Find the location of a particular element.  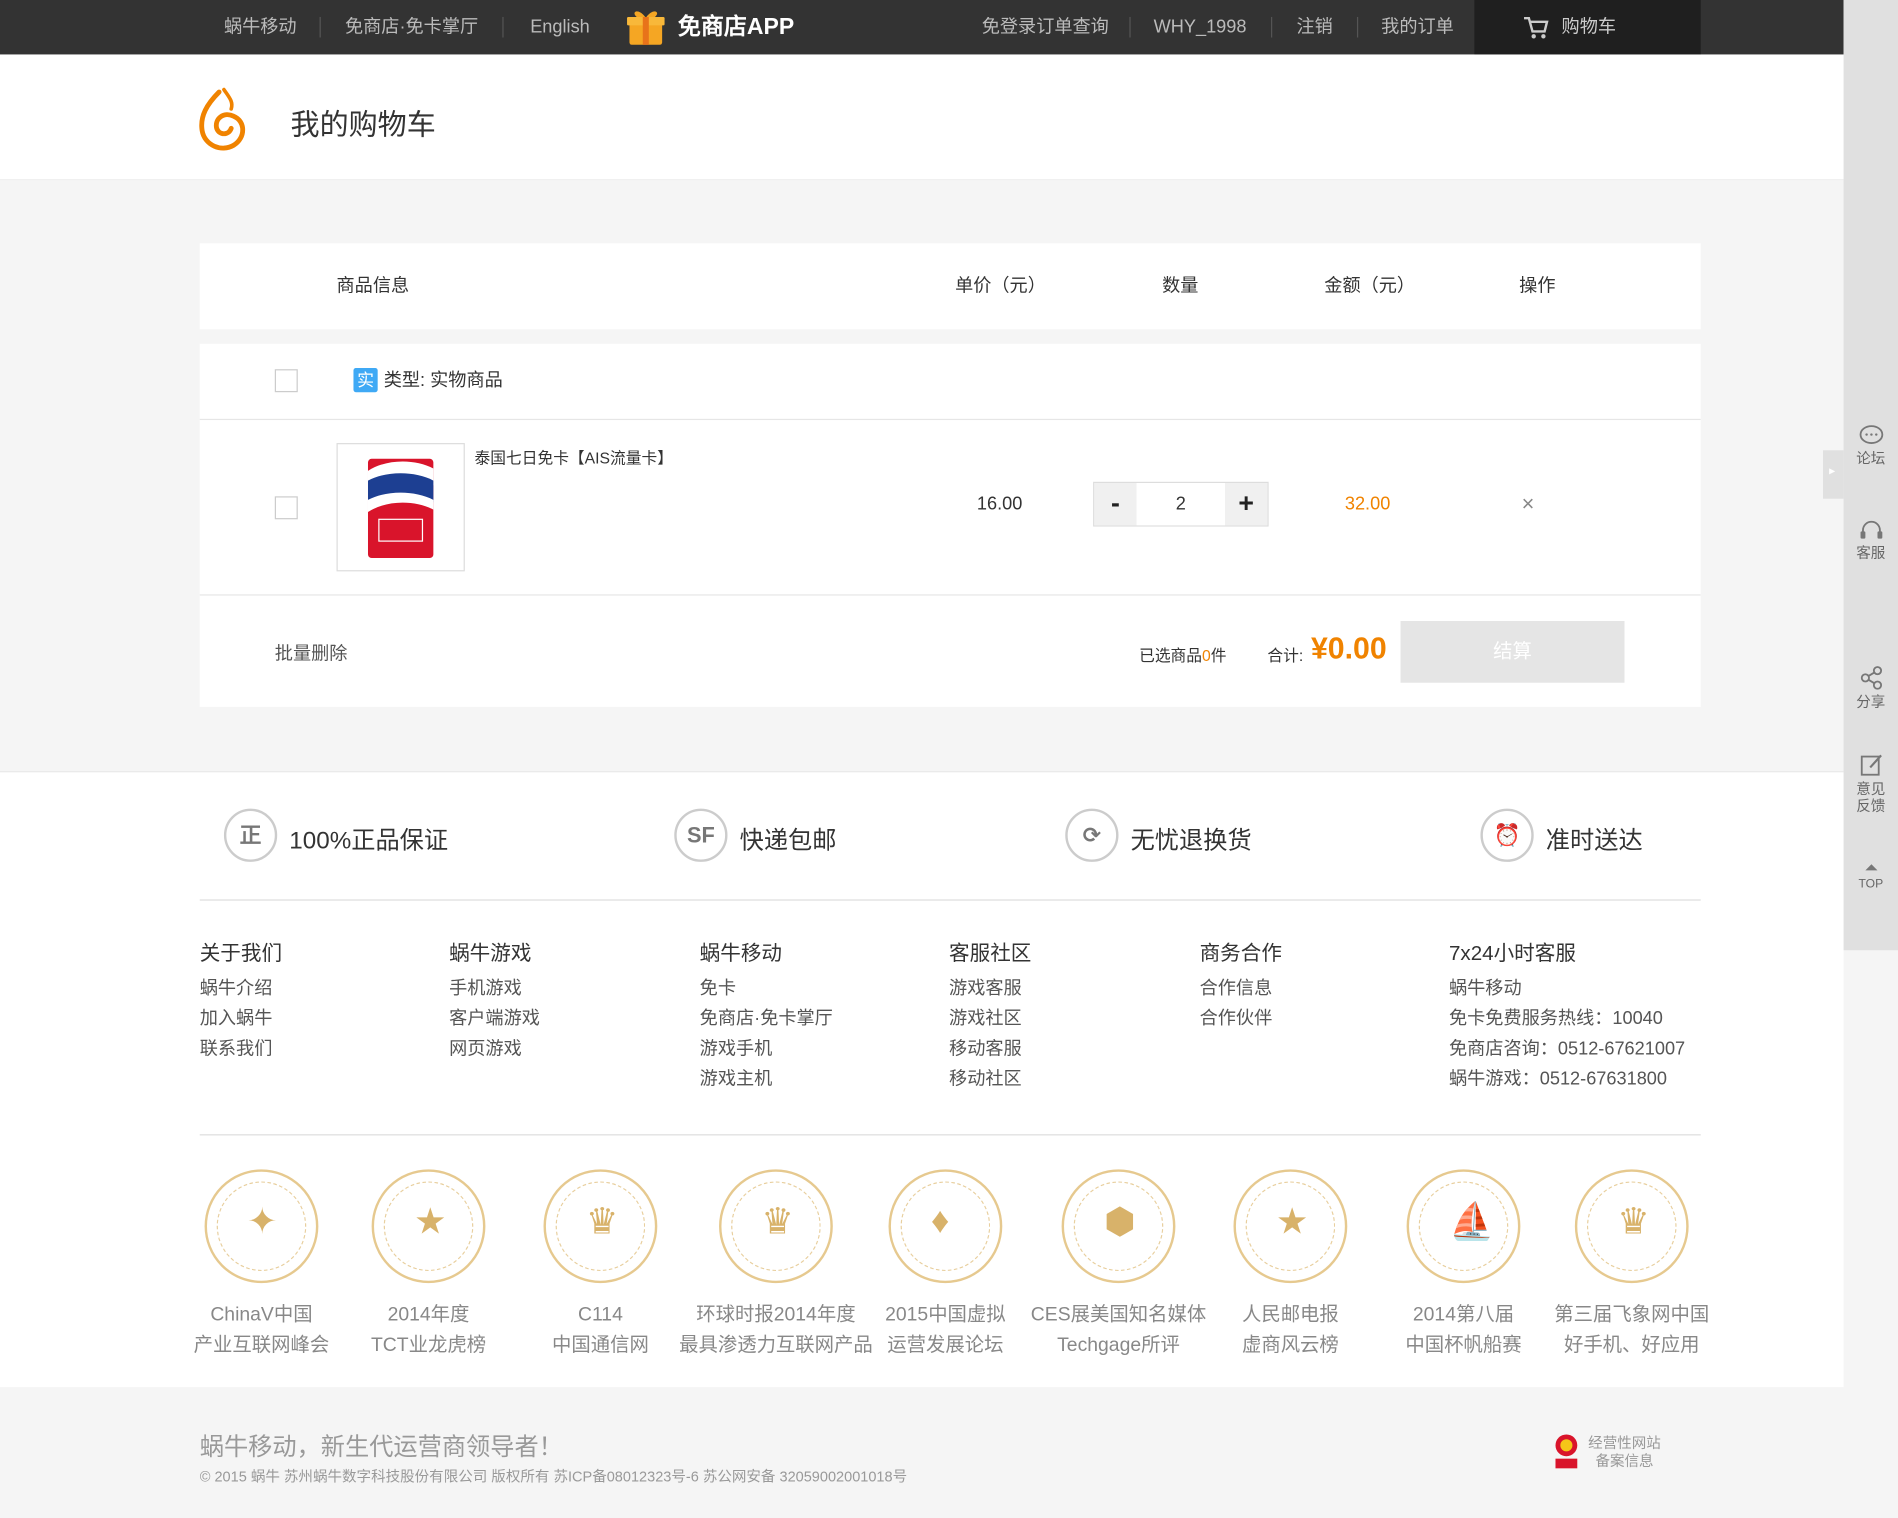

award-item: ♦ 2015中国虚拟 运营发展论坛 is located at coordinates (946, 1264).